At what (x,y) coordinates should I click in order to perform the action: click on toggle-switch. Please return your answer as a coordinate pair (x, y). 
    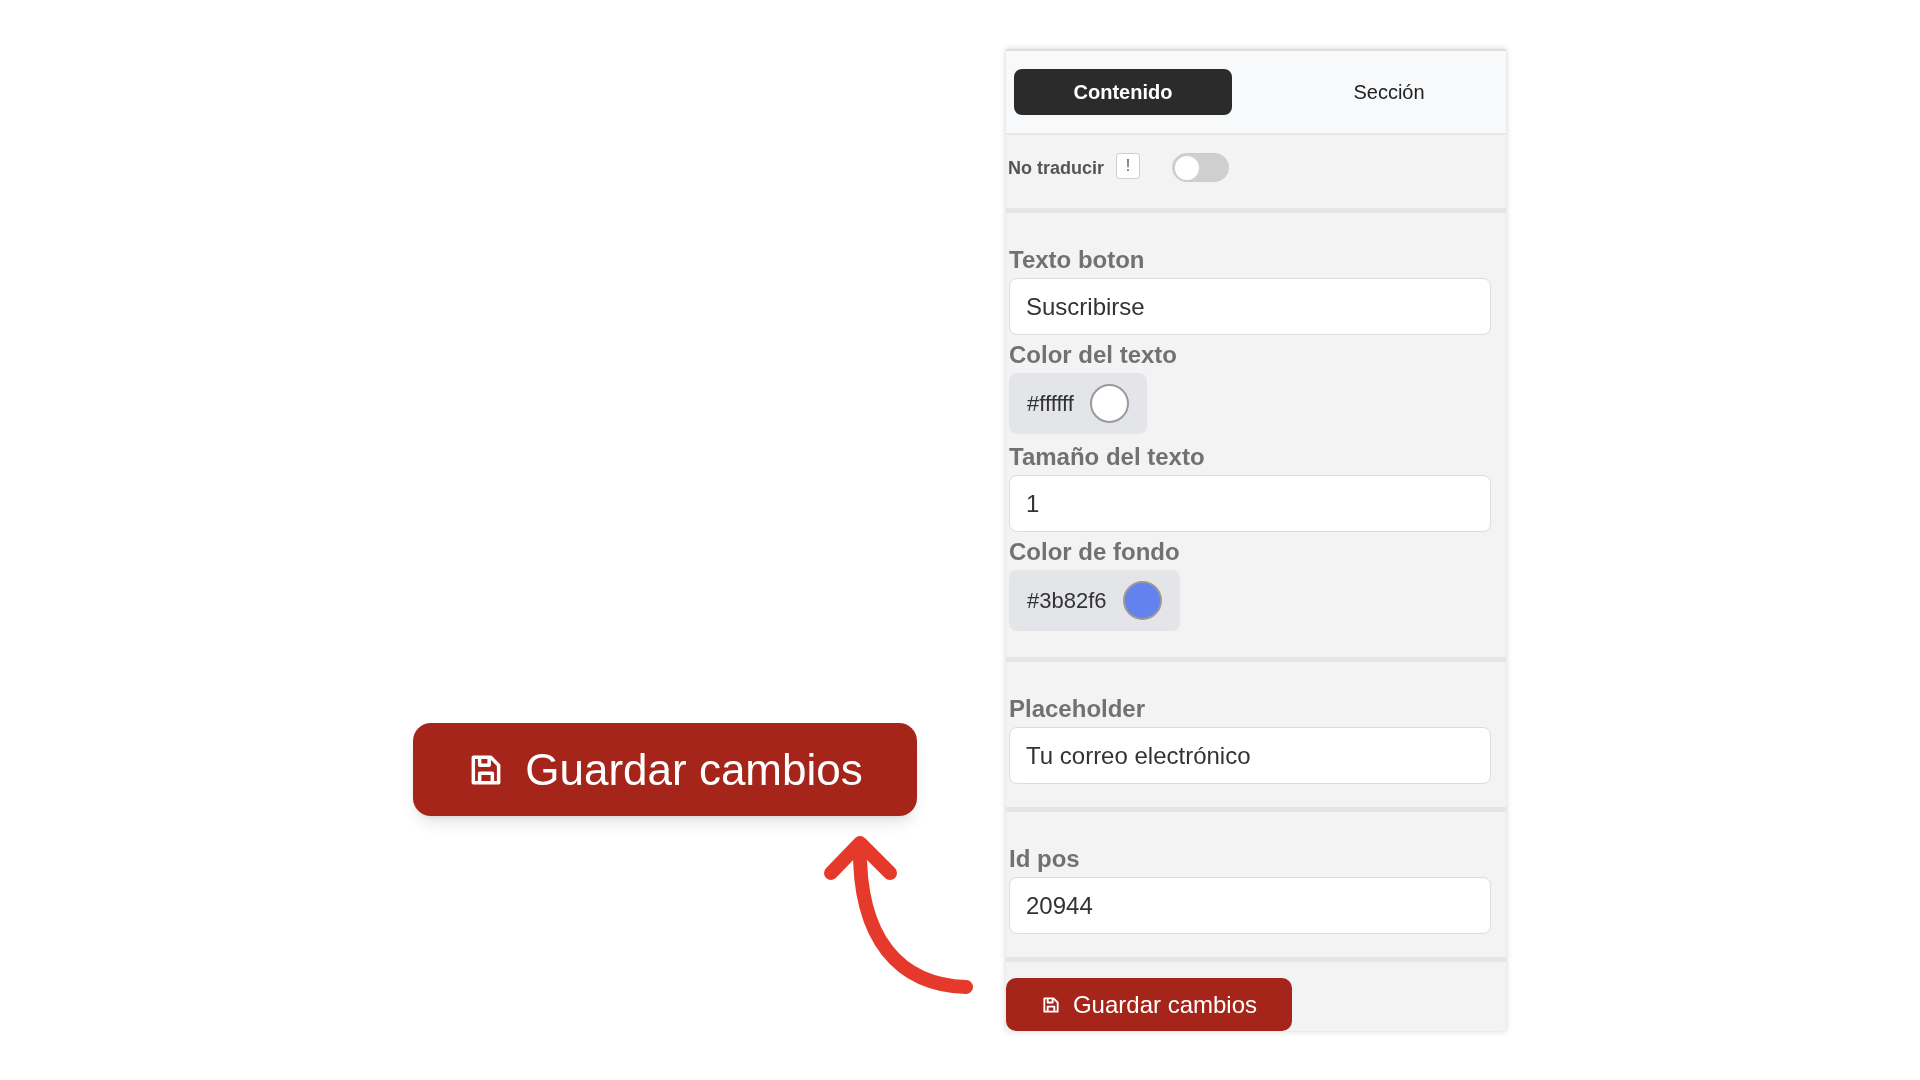
    Looking at the image, I should click on (1200, 168).